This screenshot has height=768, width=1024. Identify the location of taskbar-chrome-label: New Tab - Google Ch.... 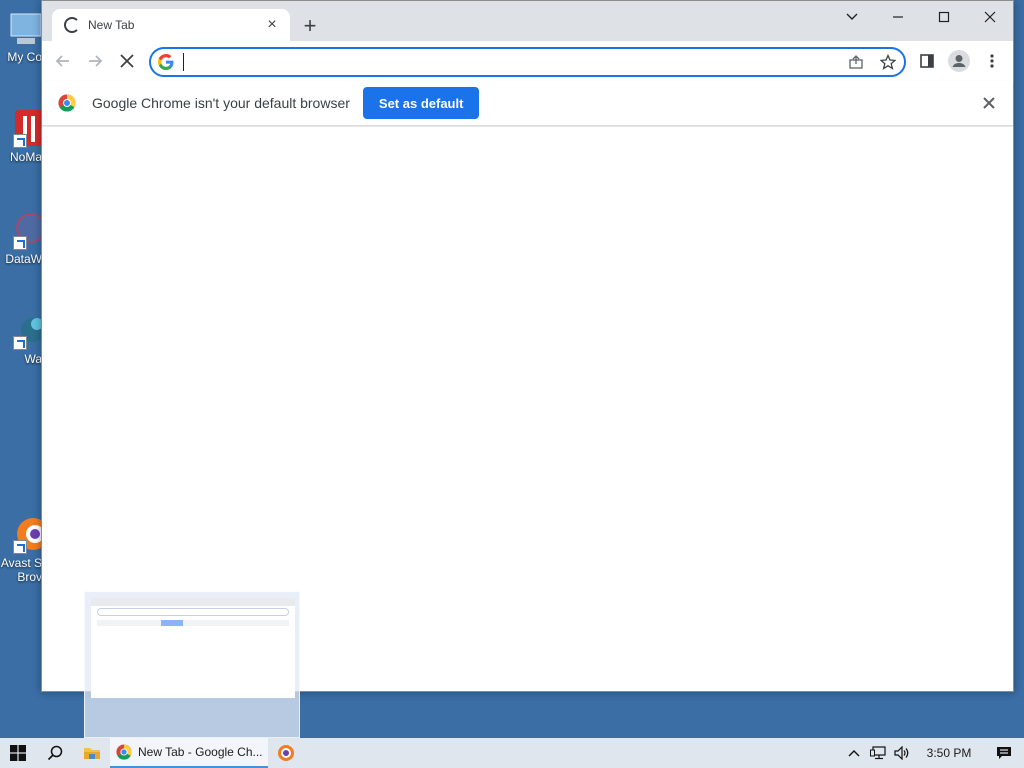
(200, 752).